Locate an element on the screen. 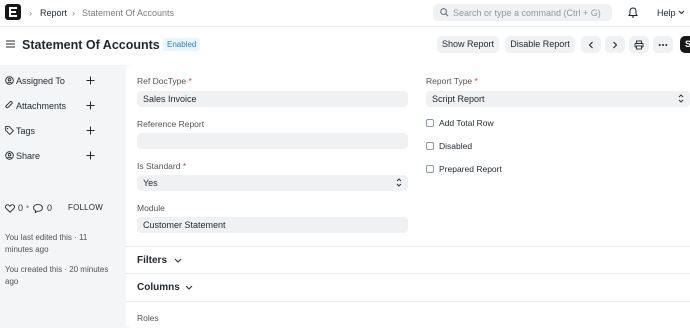 The width and height of the screenshot is (690, 328). heart-icon is located at coordinates (10, 208).